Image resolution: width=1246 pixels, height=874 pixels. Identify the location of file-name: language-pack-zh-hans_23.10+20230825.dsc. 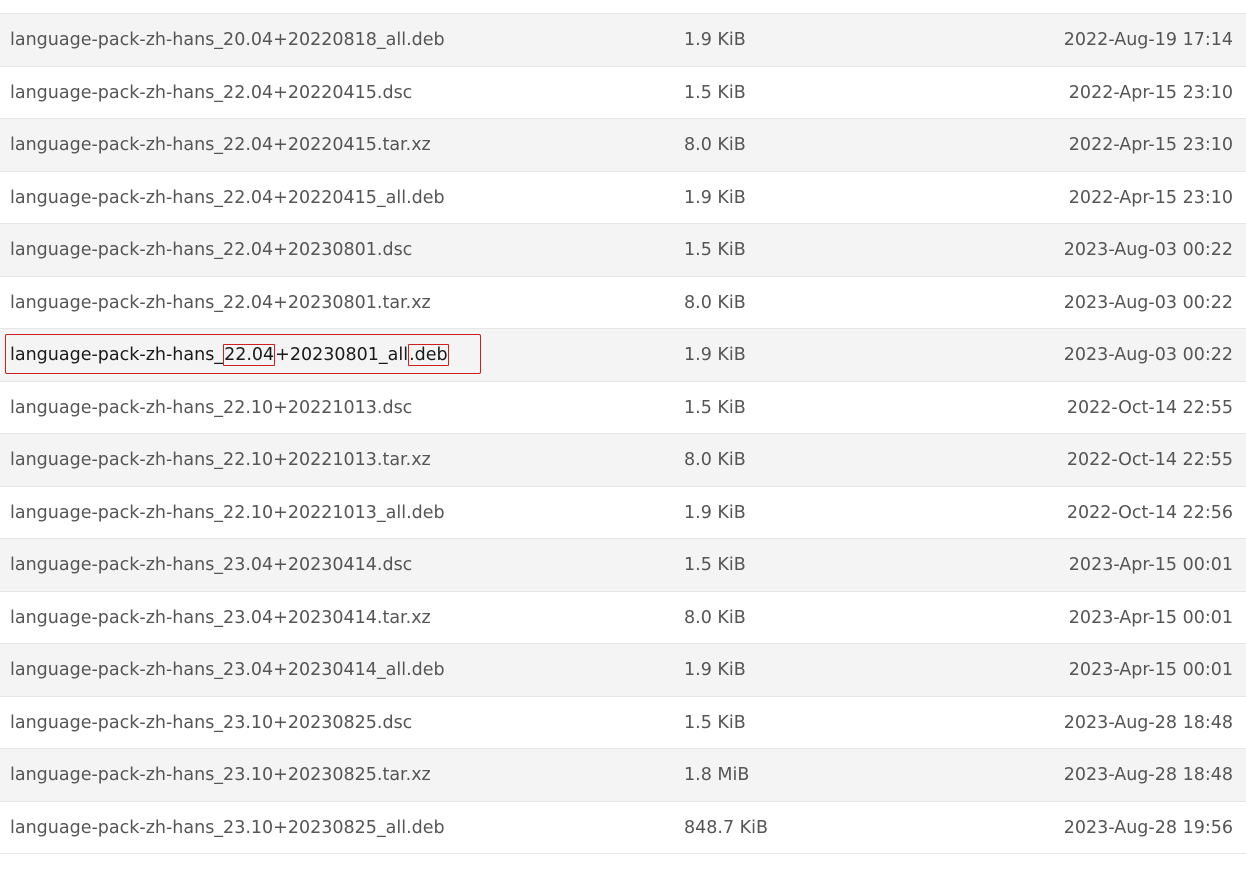
(211, 723).